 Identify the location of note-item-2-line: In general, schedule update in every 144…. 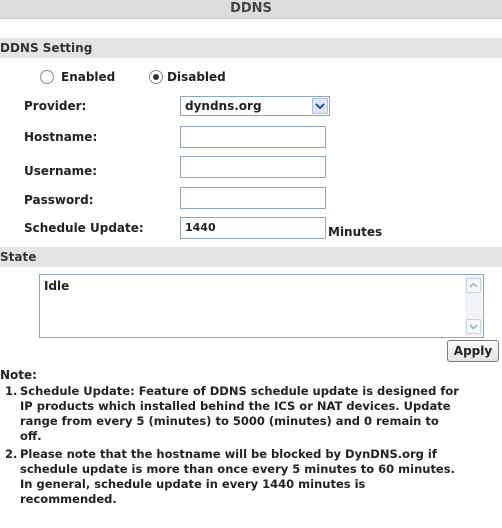
(193, 484).